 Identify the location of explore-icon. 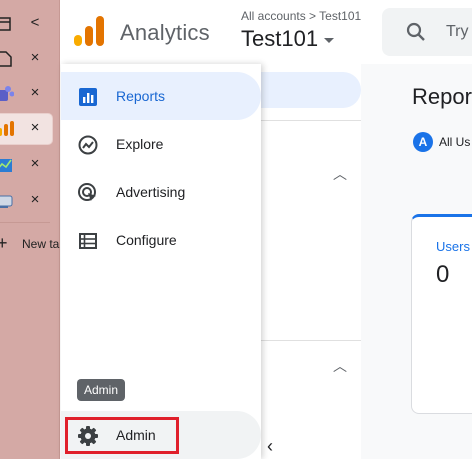
(88, 145).